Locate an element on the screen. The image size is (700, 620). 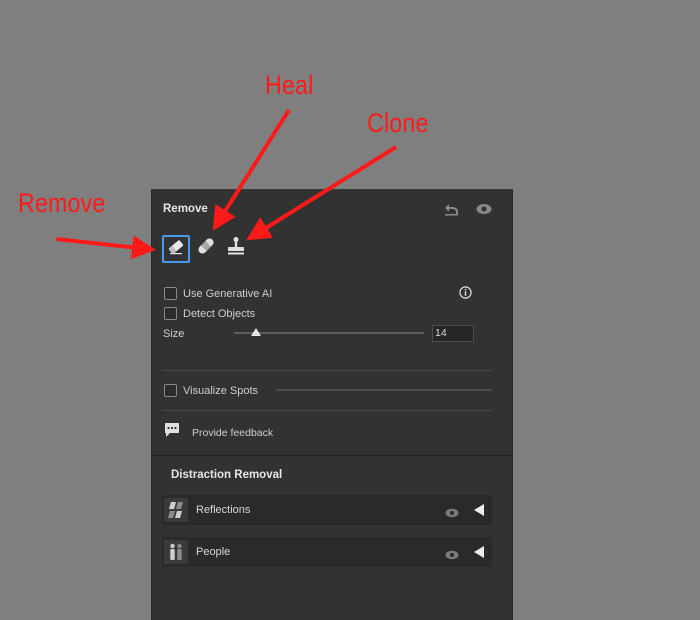
reflections-icon is located at coordinates (176, 510).